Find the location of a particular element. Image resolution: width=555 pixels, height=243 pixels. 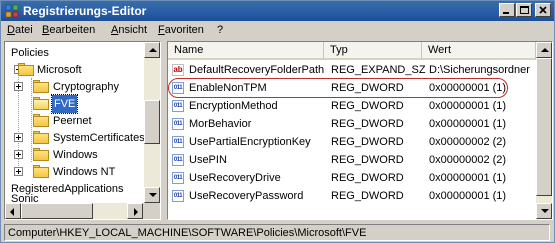

arrow-left-icon is located at coordinates (12, 212).